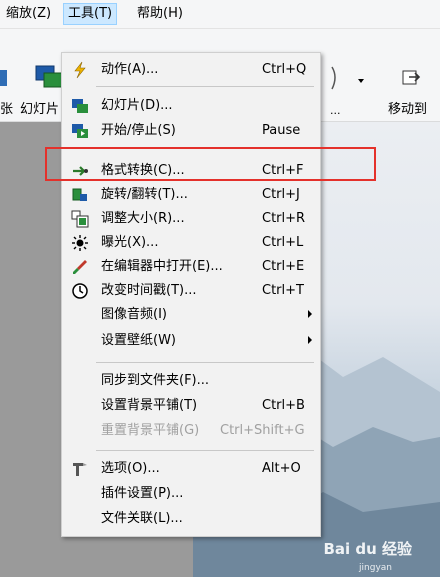 This screenshot has height=577, width=440. Describe the element at coordinates (191, 469) in the screenshot. I see `menu-item-options: 选项(O)... Alt+O` at that location.